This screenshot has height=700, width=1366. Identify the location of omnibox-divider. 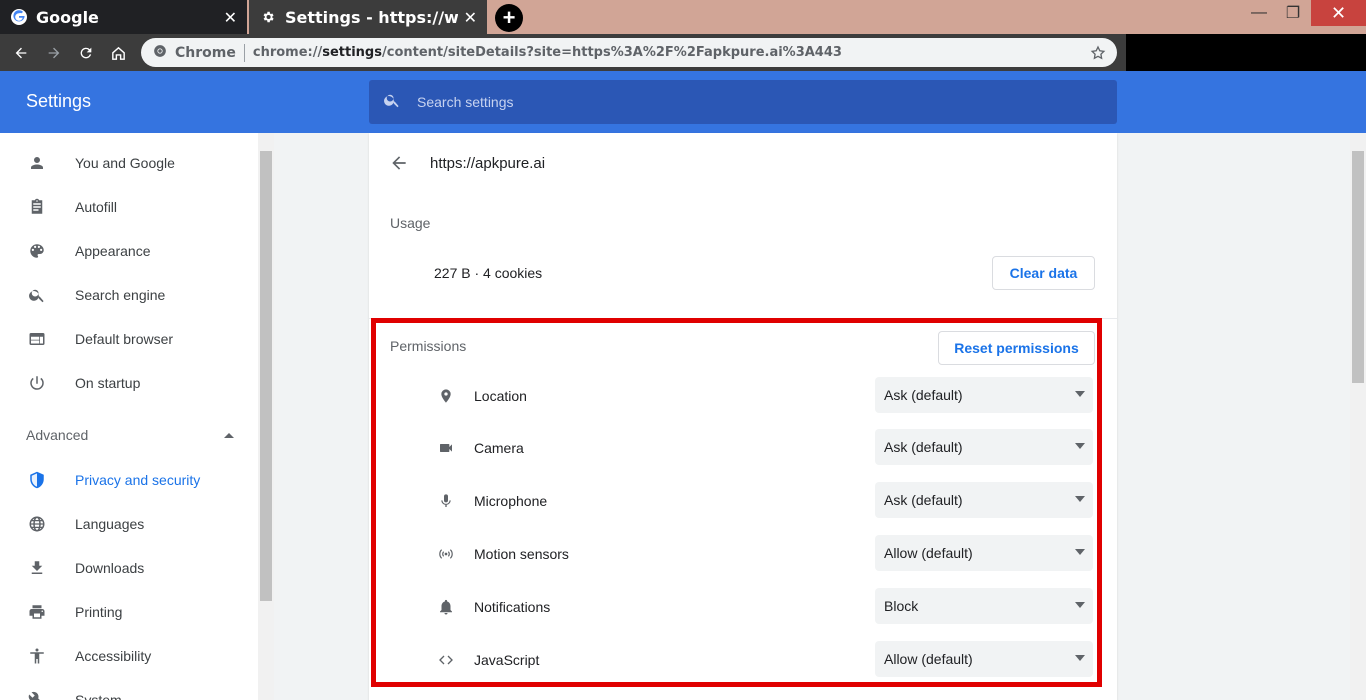
(244, 52).